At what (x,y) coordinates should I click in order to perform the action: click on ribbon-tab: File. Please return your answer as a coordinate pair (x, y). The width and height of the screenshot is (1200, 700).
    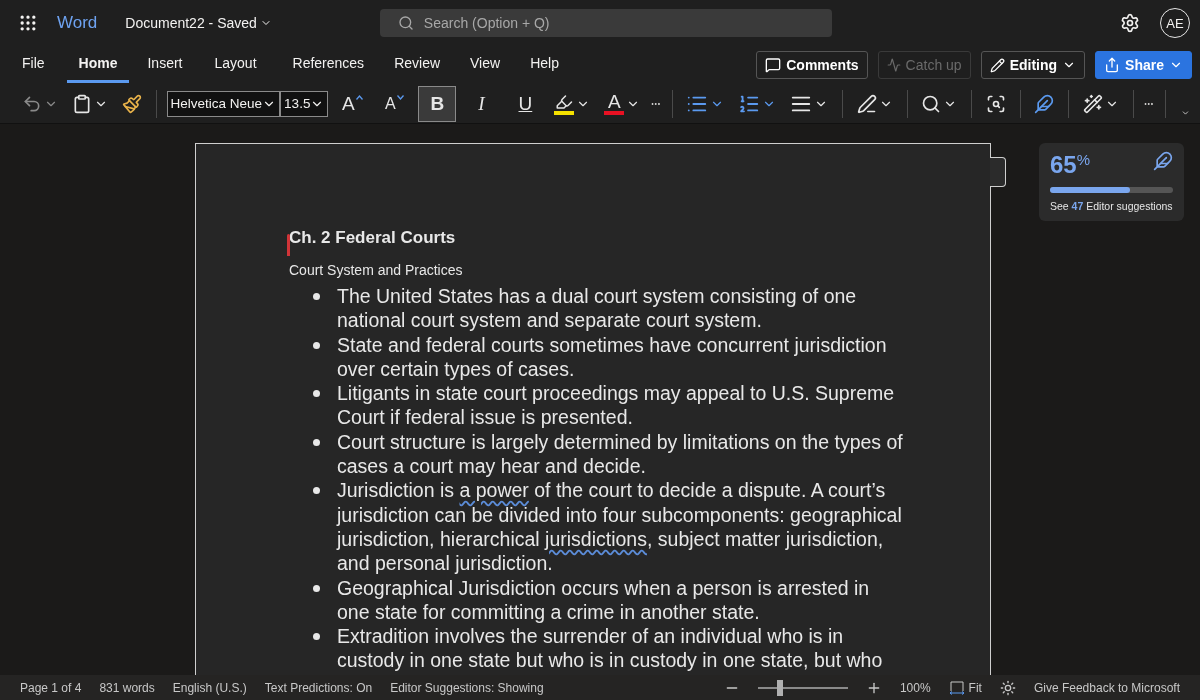
    Looking at the image, I should click on (33, 65).